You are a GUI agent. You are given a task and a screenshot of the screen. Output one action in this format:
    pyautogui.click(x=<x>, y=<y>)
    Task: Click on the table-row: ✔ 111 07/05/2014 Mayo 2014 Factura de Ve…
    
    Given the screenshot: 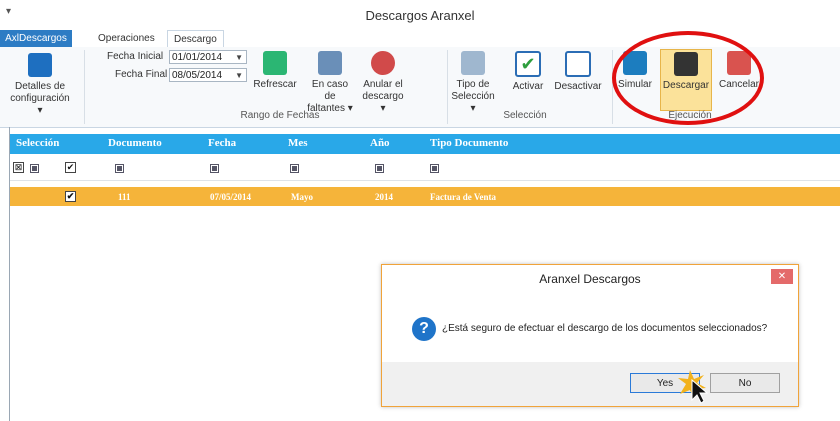 What is the action you would take?
    pyautogui.click(x=425, y=196)
    